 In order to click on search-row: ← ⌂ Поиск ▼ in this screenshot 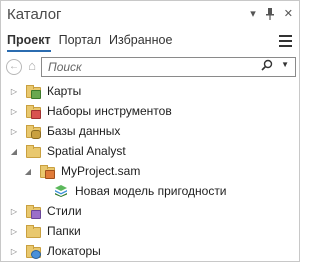, I will do `click(151, 67)`.